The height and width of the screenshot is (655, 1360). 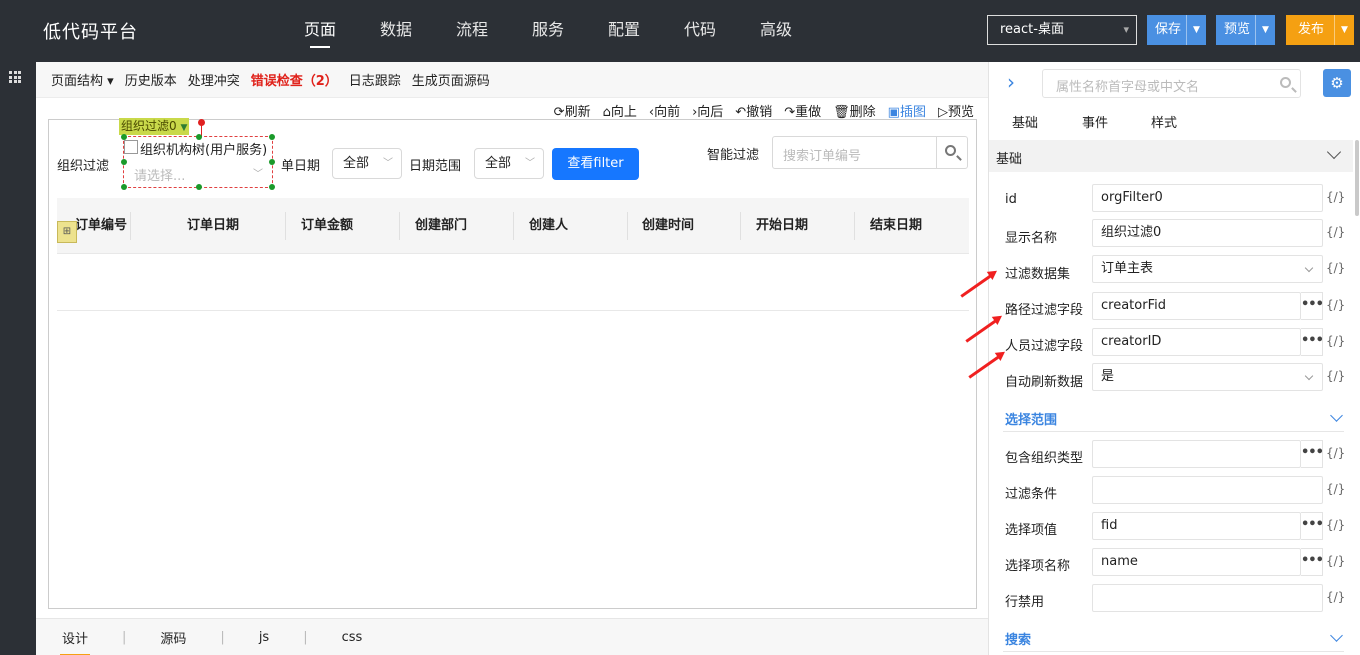 I want to click on prop-select-auto-refresh: 是, so click(x=1207, y=377).